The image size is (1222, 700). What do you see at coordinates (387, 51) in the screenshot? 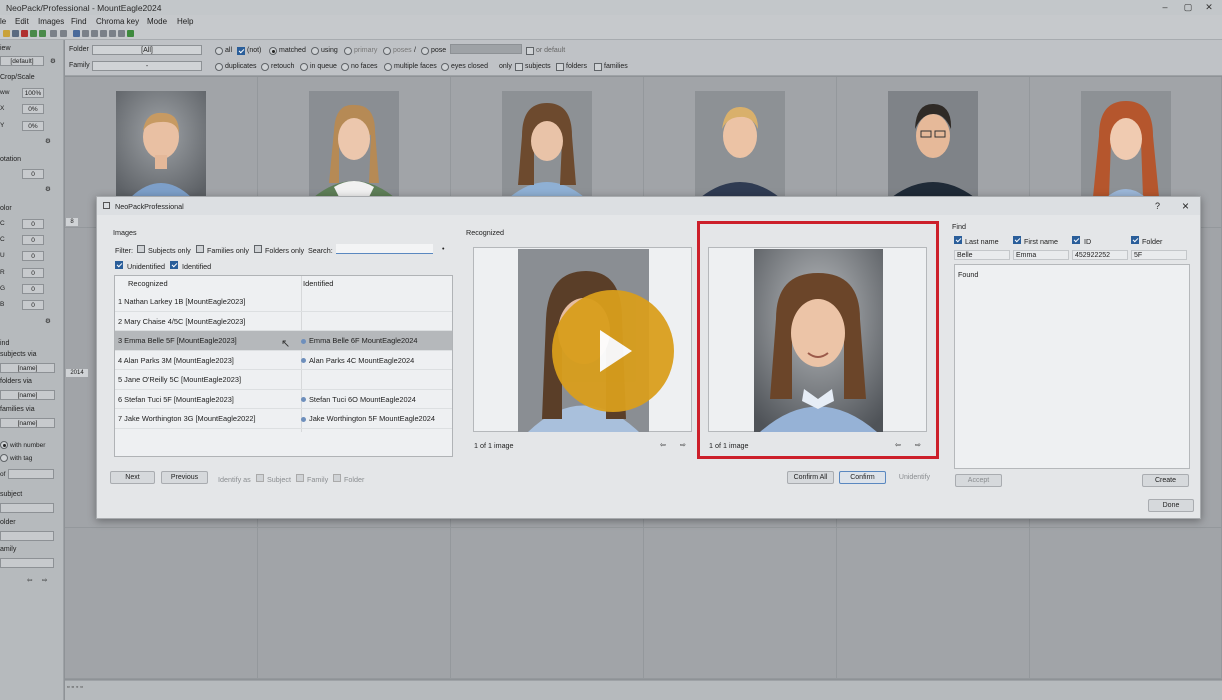
I see `poses-radio` at bounding box center [387, 51].